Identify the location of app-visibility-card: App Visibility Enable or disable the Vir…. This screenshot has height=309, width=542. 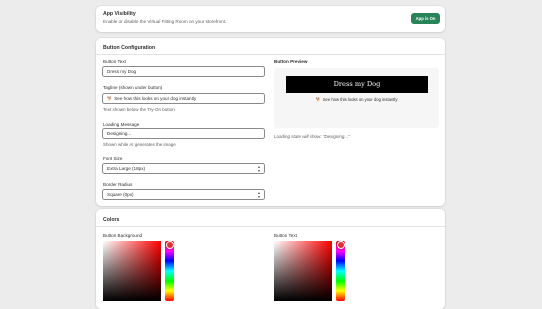
(270, 19).